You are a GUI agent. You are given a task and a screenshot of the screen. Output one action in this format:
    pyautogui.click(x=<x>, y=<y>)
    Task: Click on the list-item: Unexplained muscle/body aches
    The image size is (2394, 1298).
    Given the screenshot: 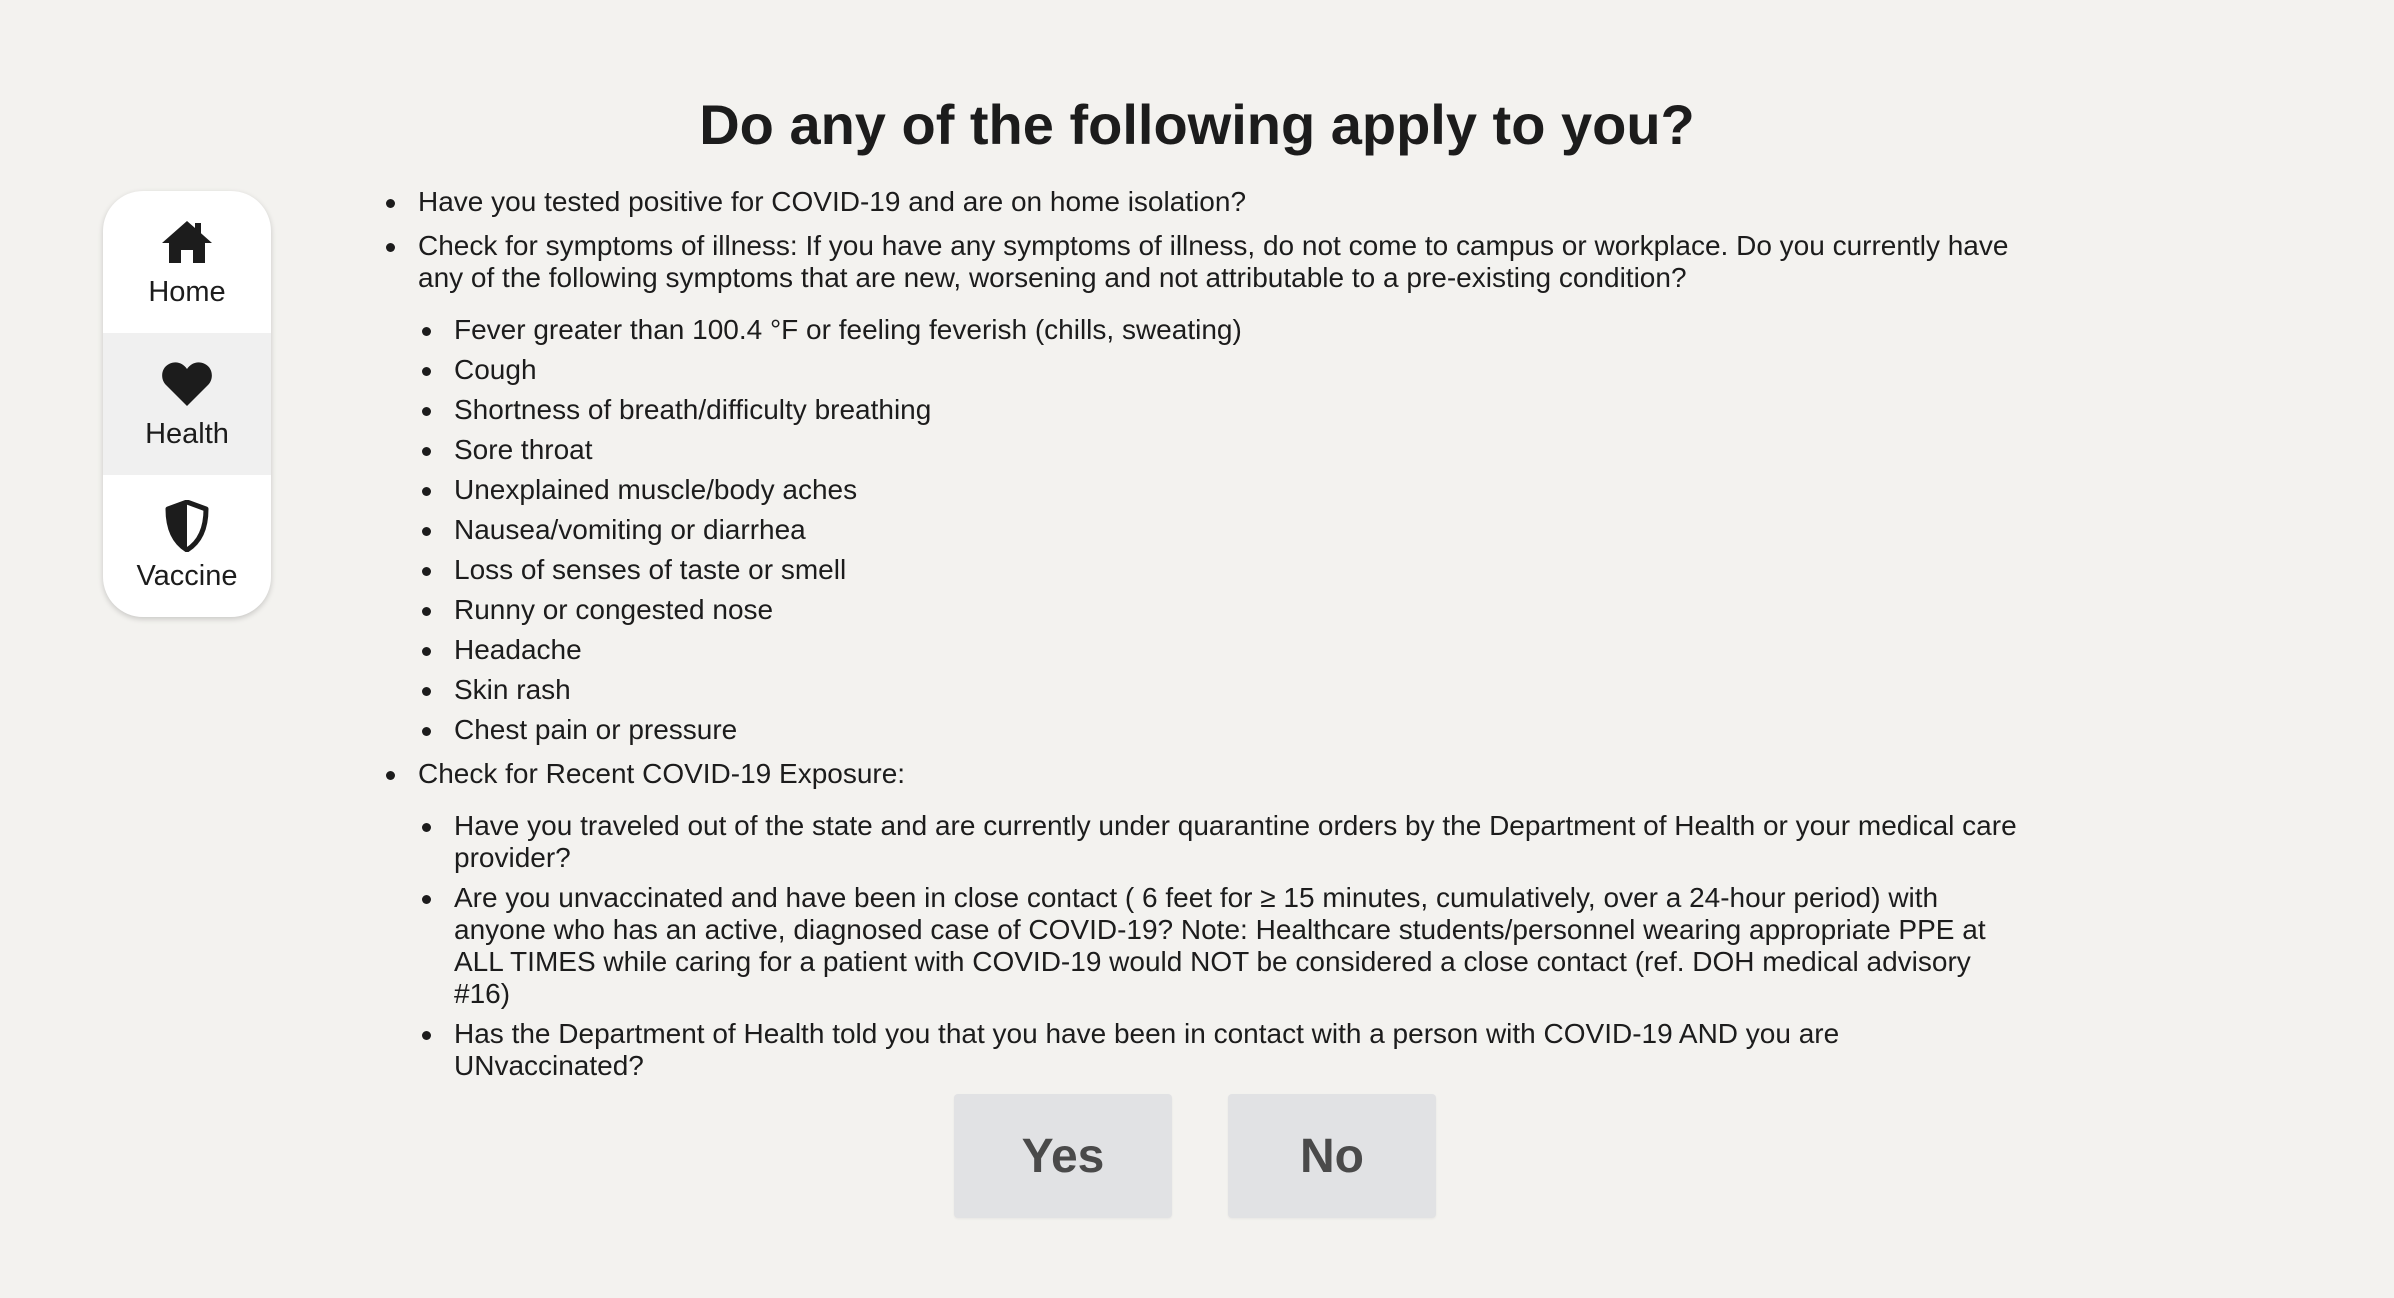 What is the action you would take?
    pyautogui.click(x=1220, y=490)
    